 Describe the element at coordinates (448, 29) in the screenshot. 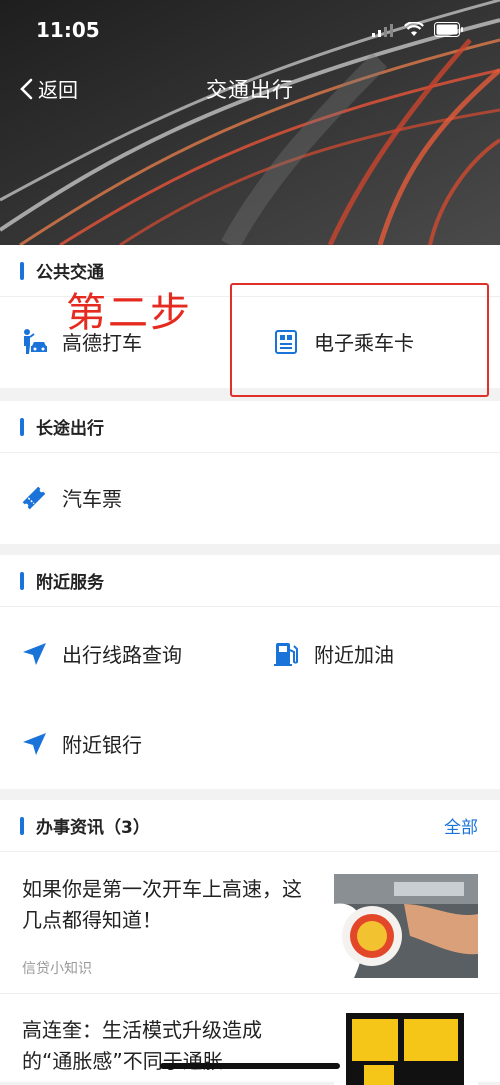

I see `battery-icon` at that location.